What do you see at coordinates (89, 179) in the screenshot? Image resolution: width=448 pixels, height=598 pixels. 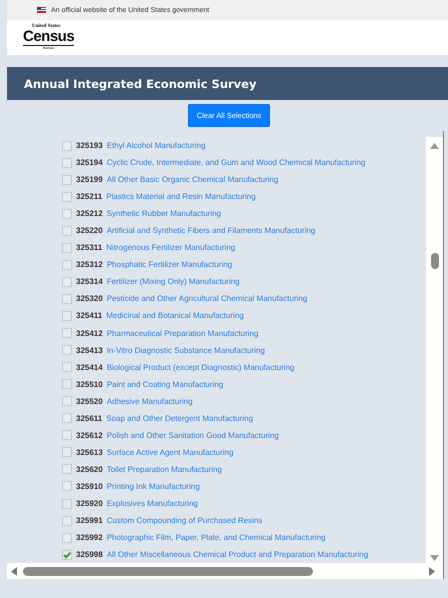 I see `naics-code: 325199` at bounding box center [89, 179].